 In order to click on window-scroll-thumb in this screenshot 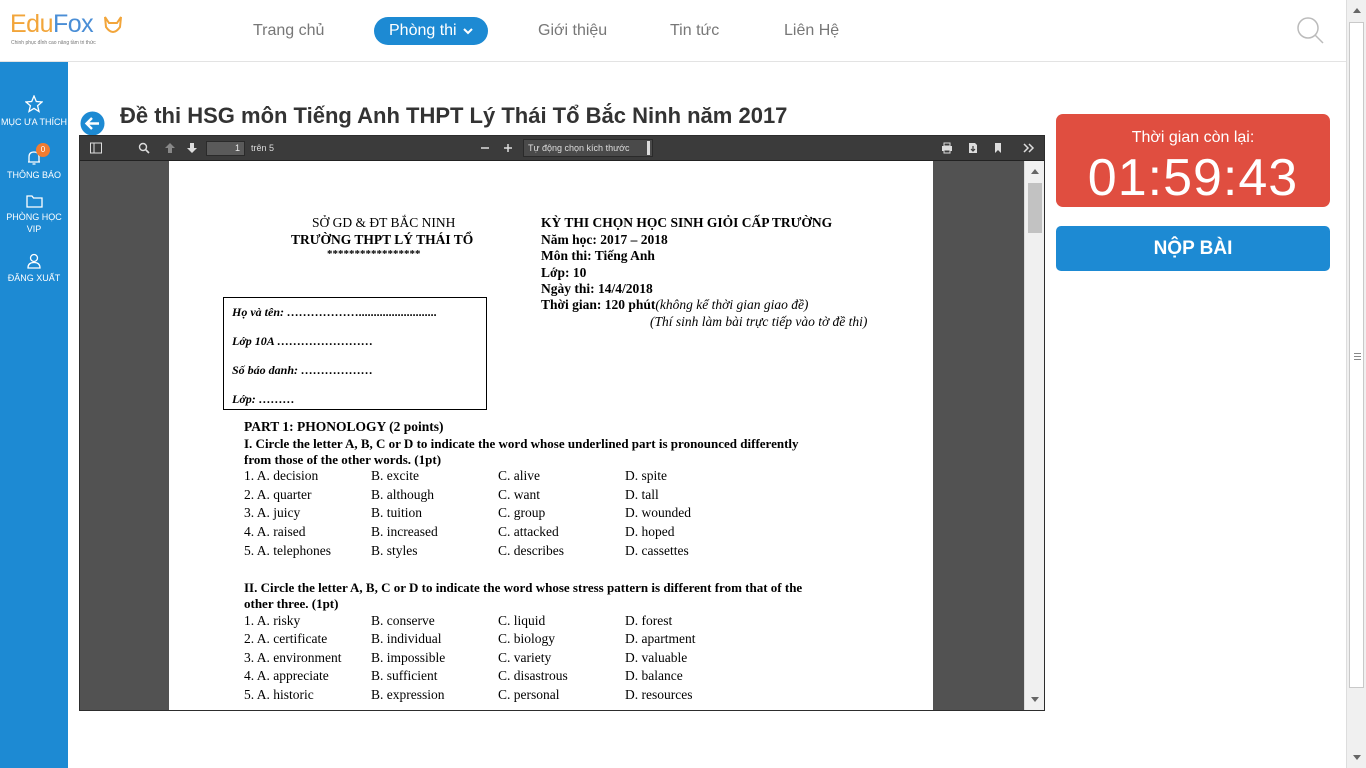, I will do `click(1356, 355)`.